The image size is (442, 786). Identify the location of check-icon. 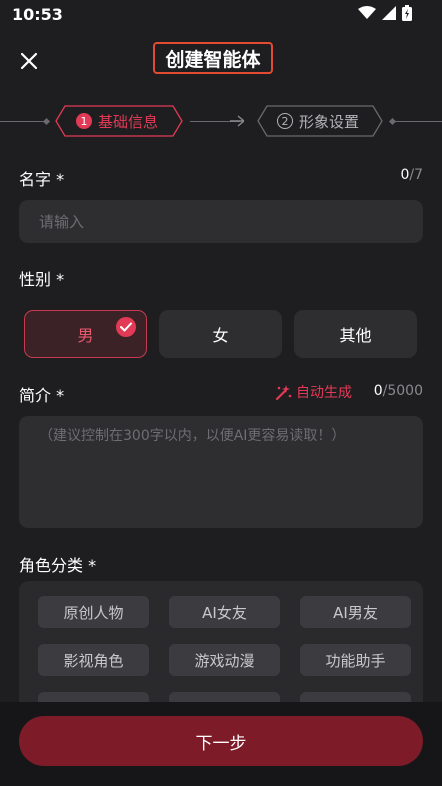
(126, 327).